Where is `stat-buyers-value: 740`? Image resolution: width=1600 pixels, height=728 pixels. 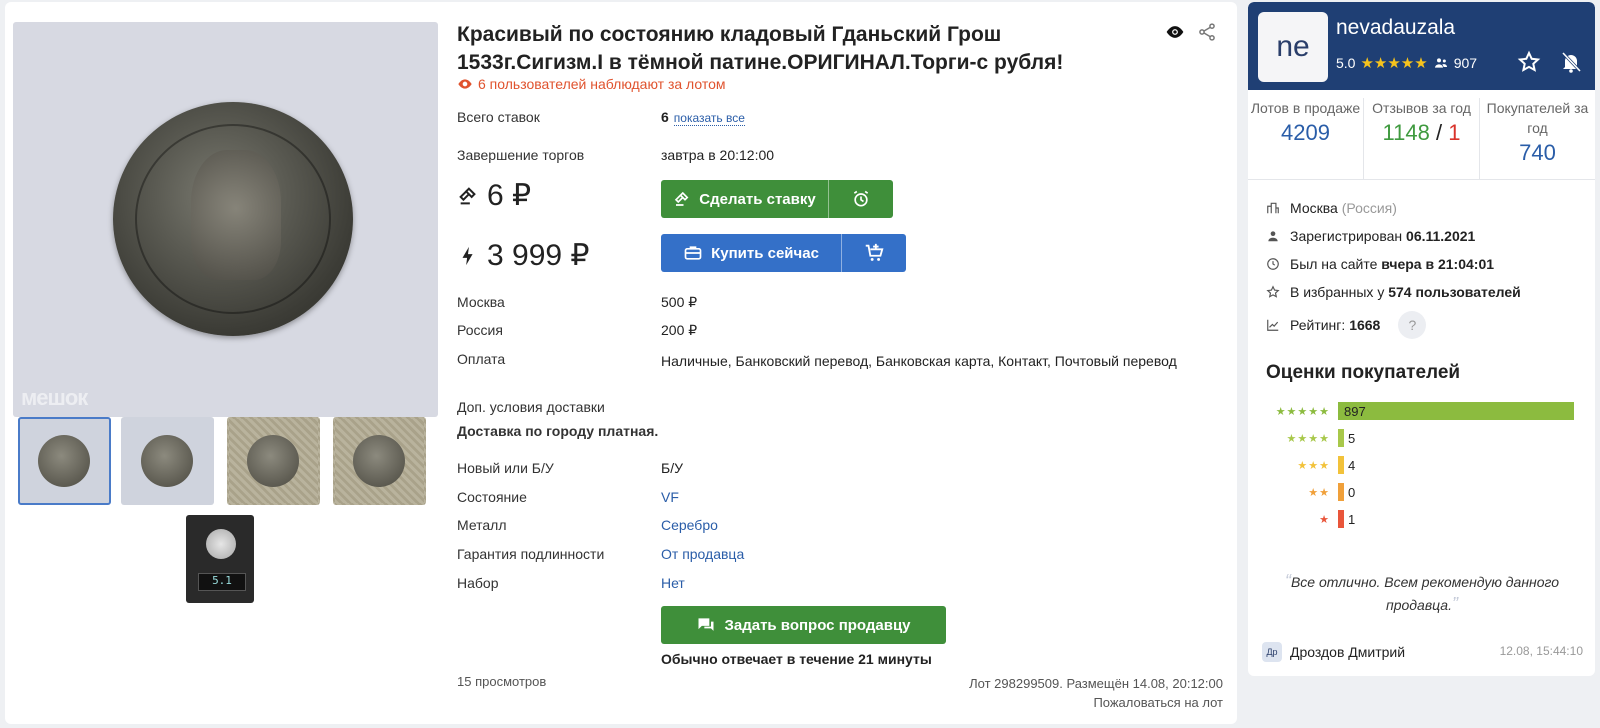 stat-buyers-value: 740 is located at coordinates (1537, 152).